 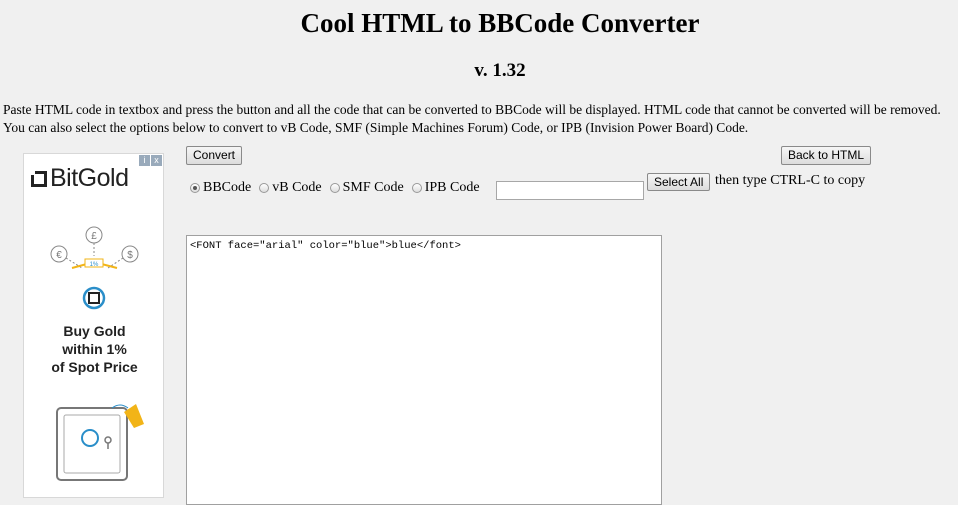 What do you see at coordinates (94, 236) in the screenshot?
I see `pound-coin-label: £` at bounding box center [94, 236].